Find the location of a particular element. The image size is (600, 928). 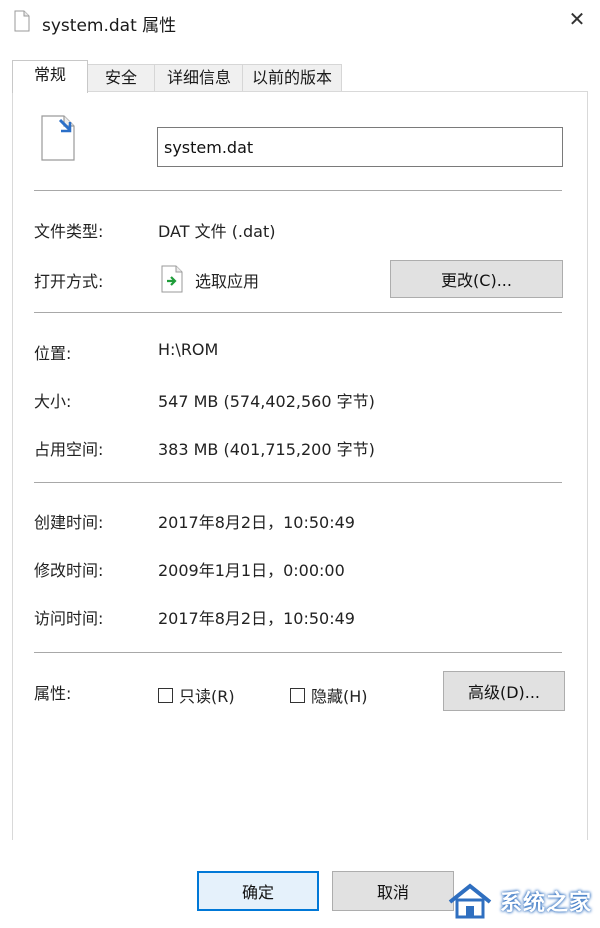

readonly-label: 只读(R) is located at coordinates (207, 696).